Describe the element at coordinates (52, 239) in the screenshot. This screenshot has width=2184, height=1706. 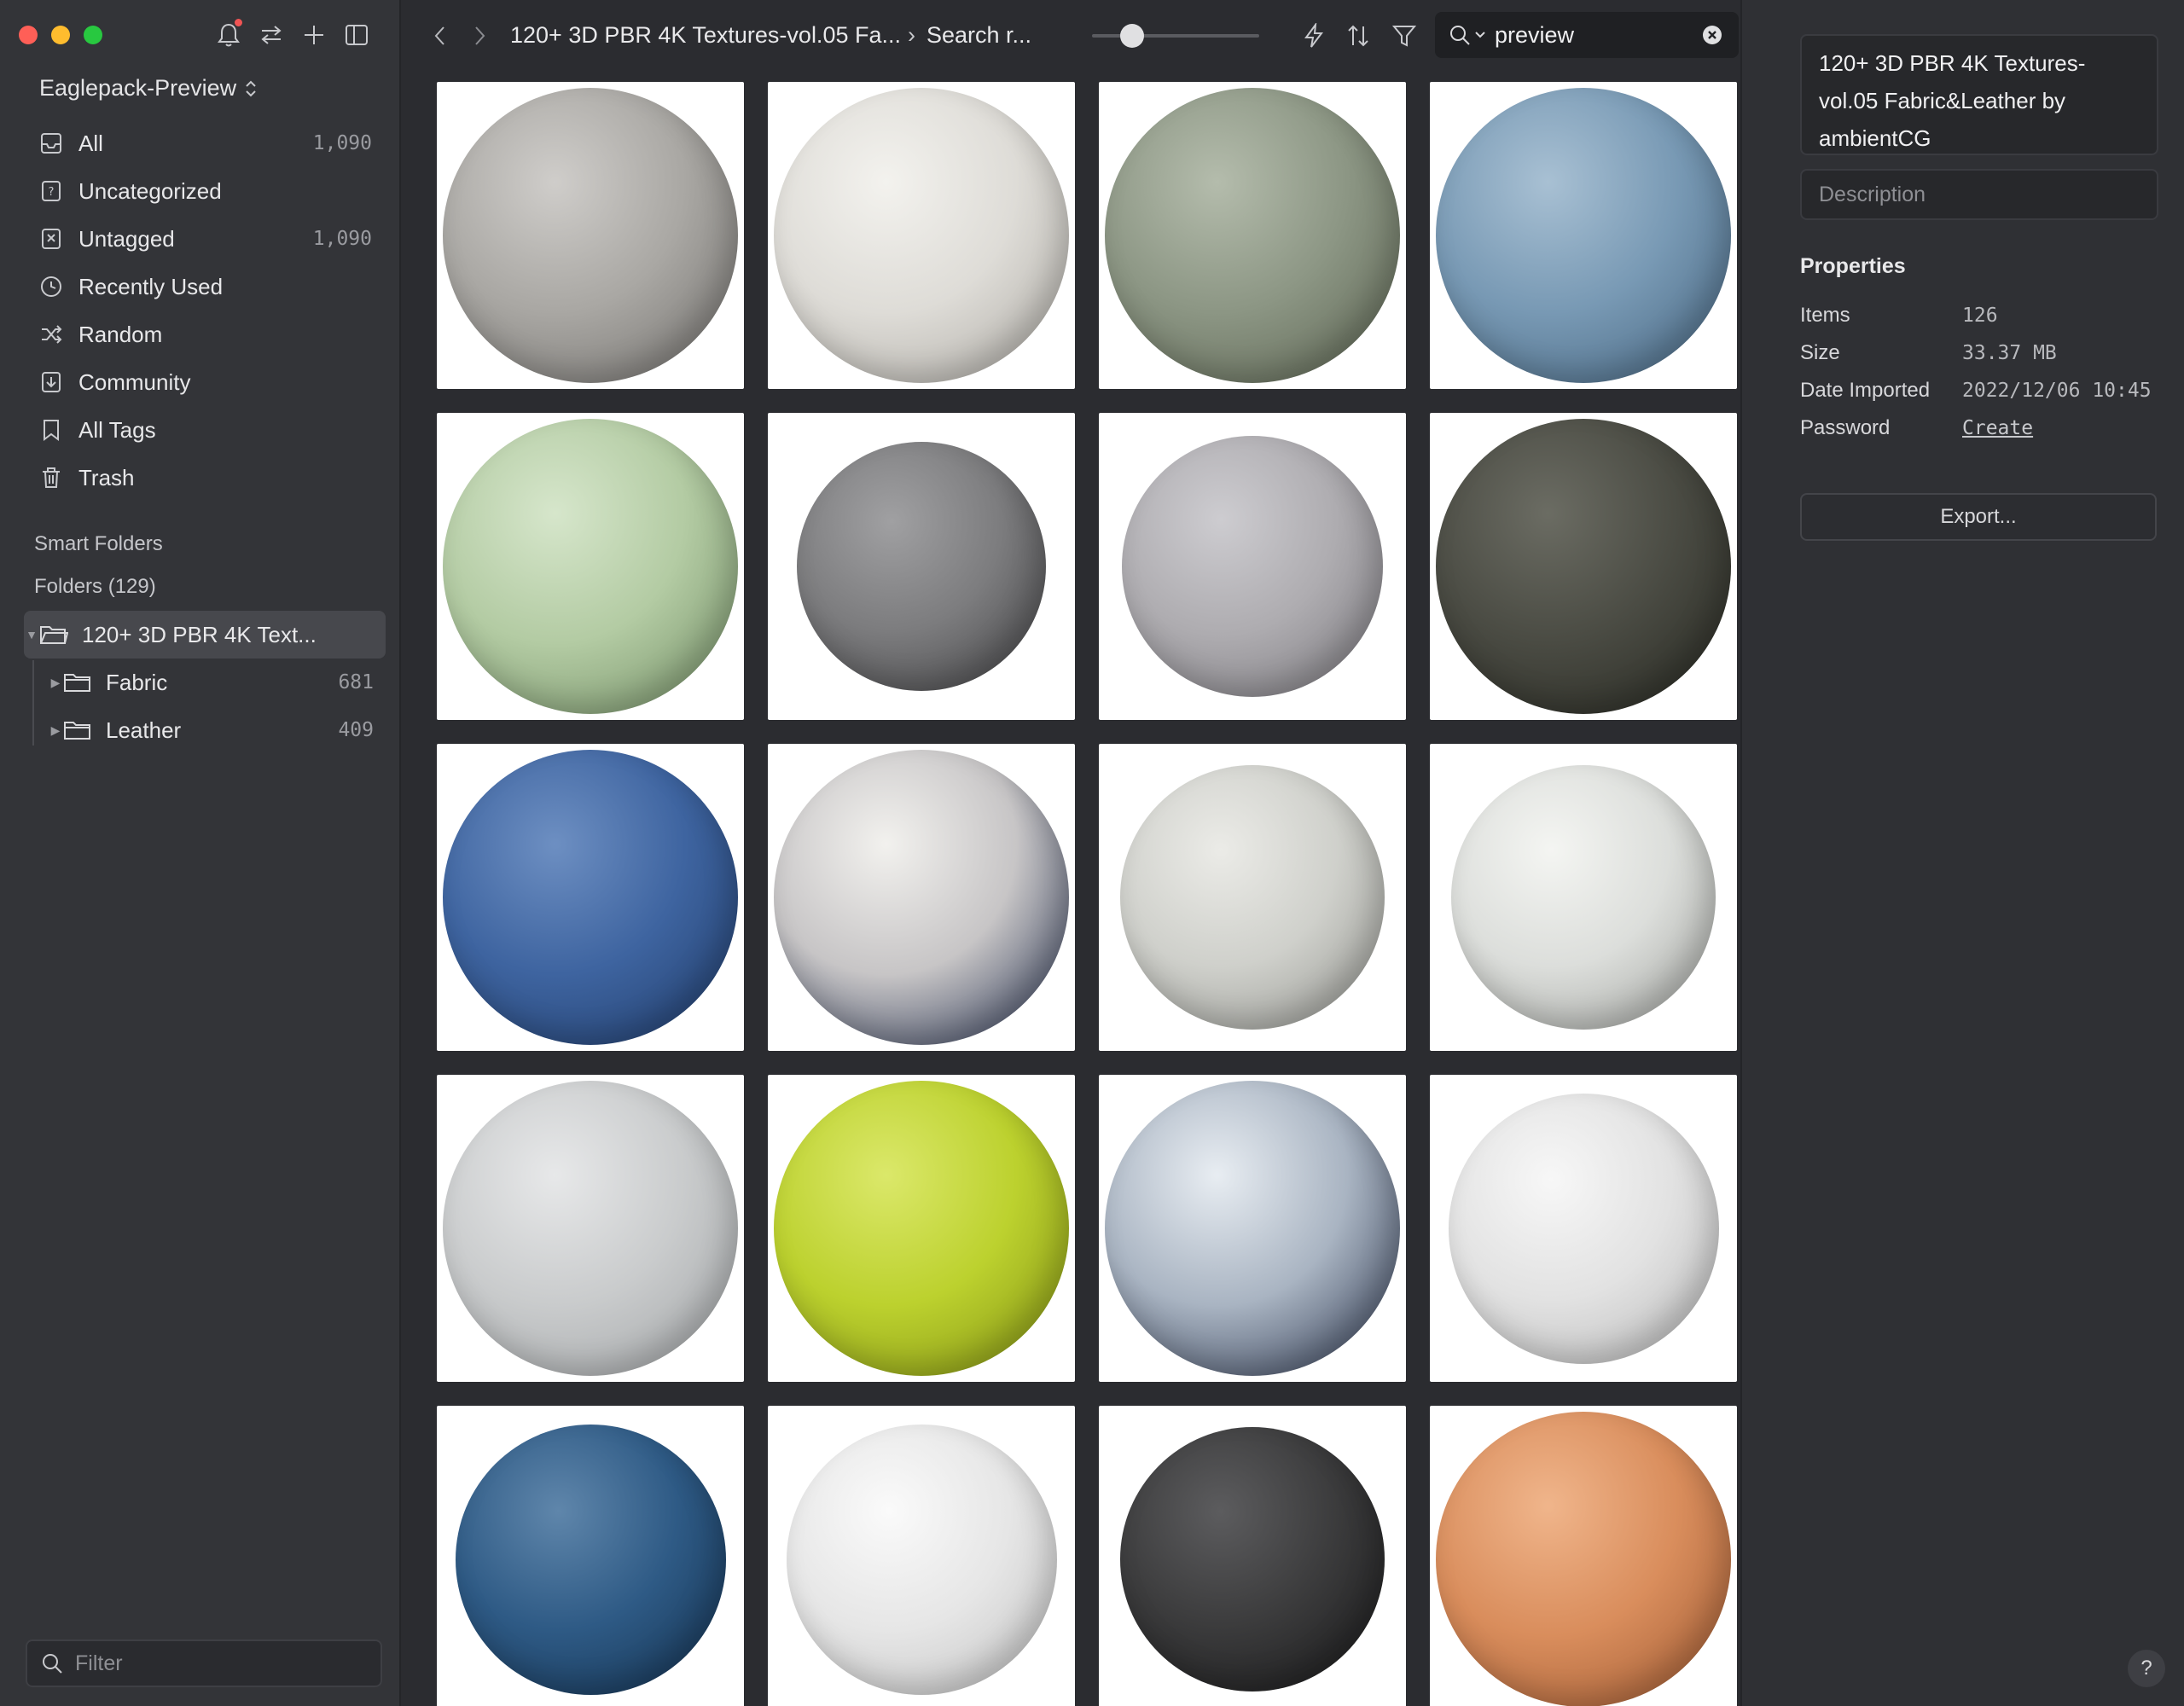
I see `untagged-icon` at that location.